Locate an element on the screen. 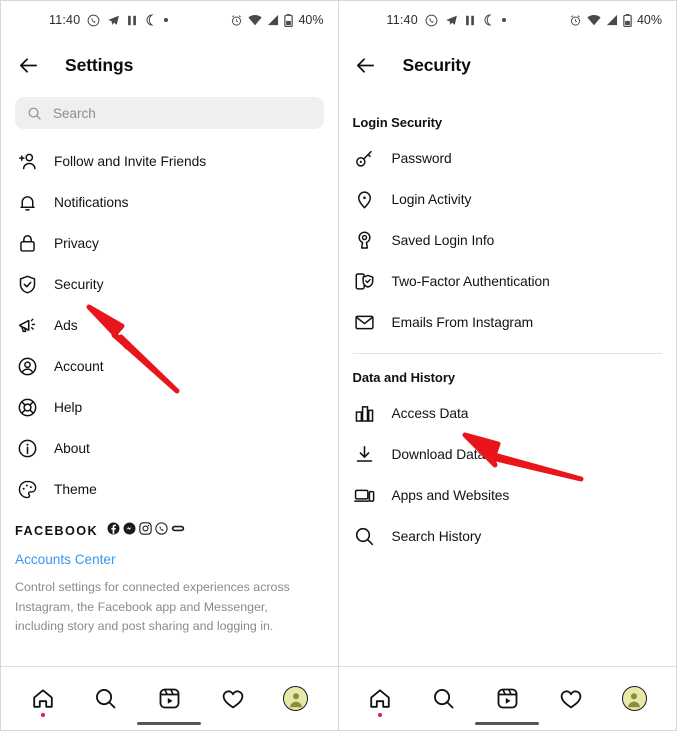  status-bar-right: 11:40 40% is located at coordinates (508, 20).